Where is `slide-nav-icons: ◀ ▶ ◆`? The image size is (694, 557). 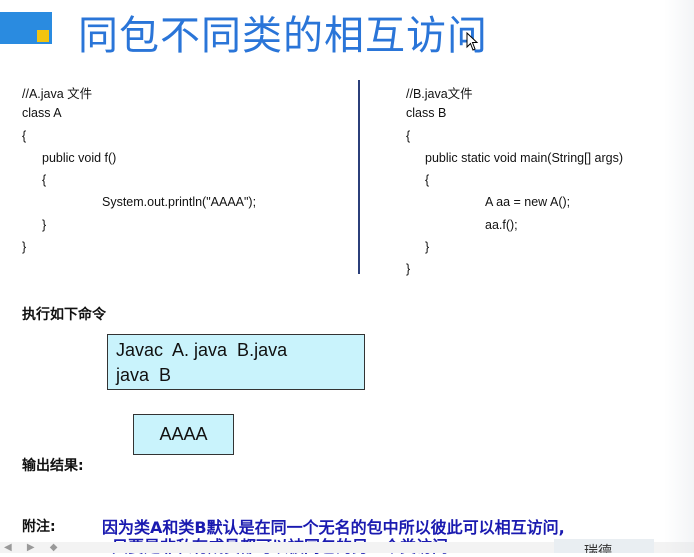
slide-nav-icons: ◀ ▶ ◆ is located at coordinates (33, 547).